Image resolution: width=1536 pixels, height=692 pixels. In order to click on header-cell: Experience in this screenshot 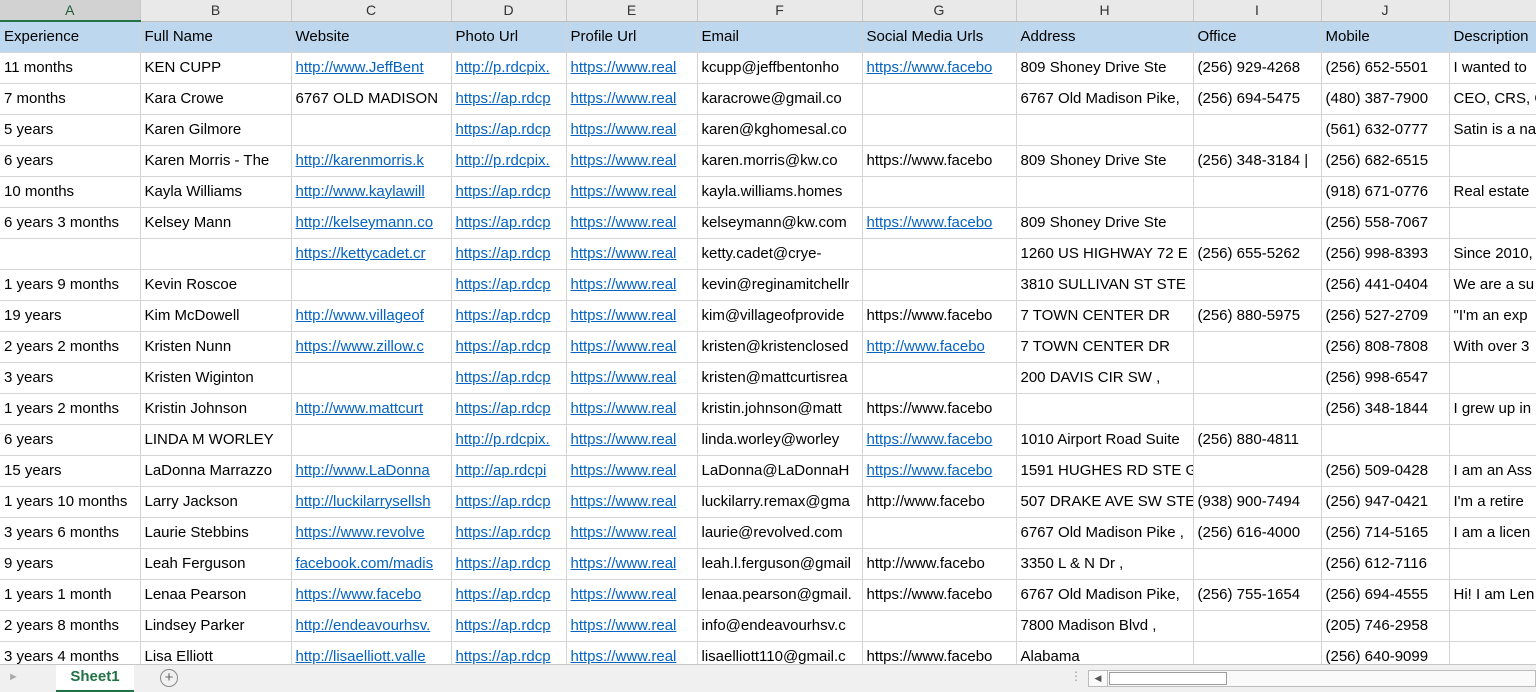, I will do `click(70, 37)`.